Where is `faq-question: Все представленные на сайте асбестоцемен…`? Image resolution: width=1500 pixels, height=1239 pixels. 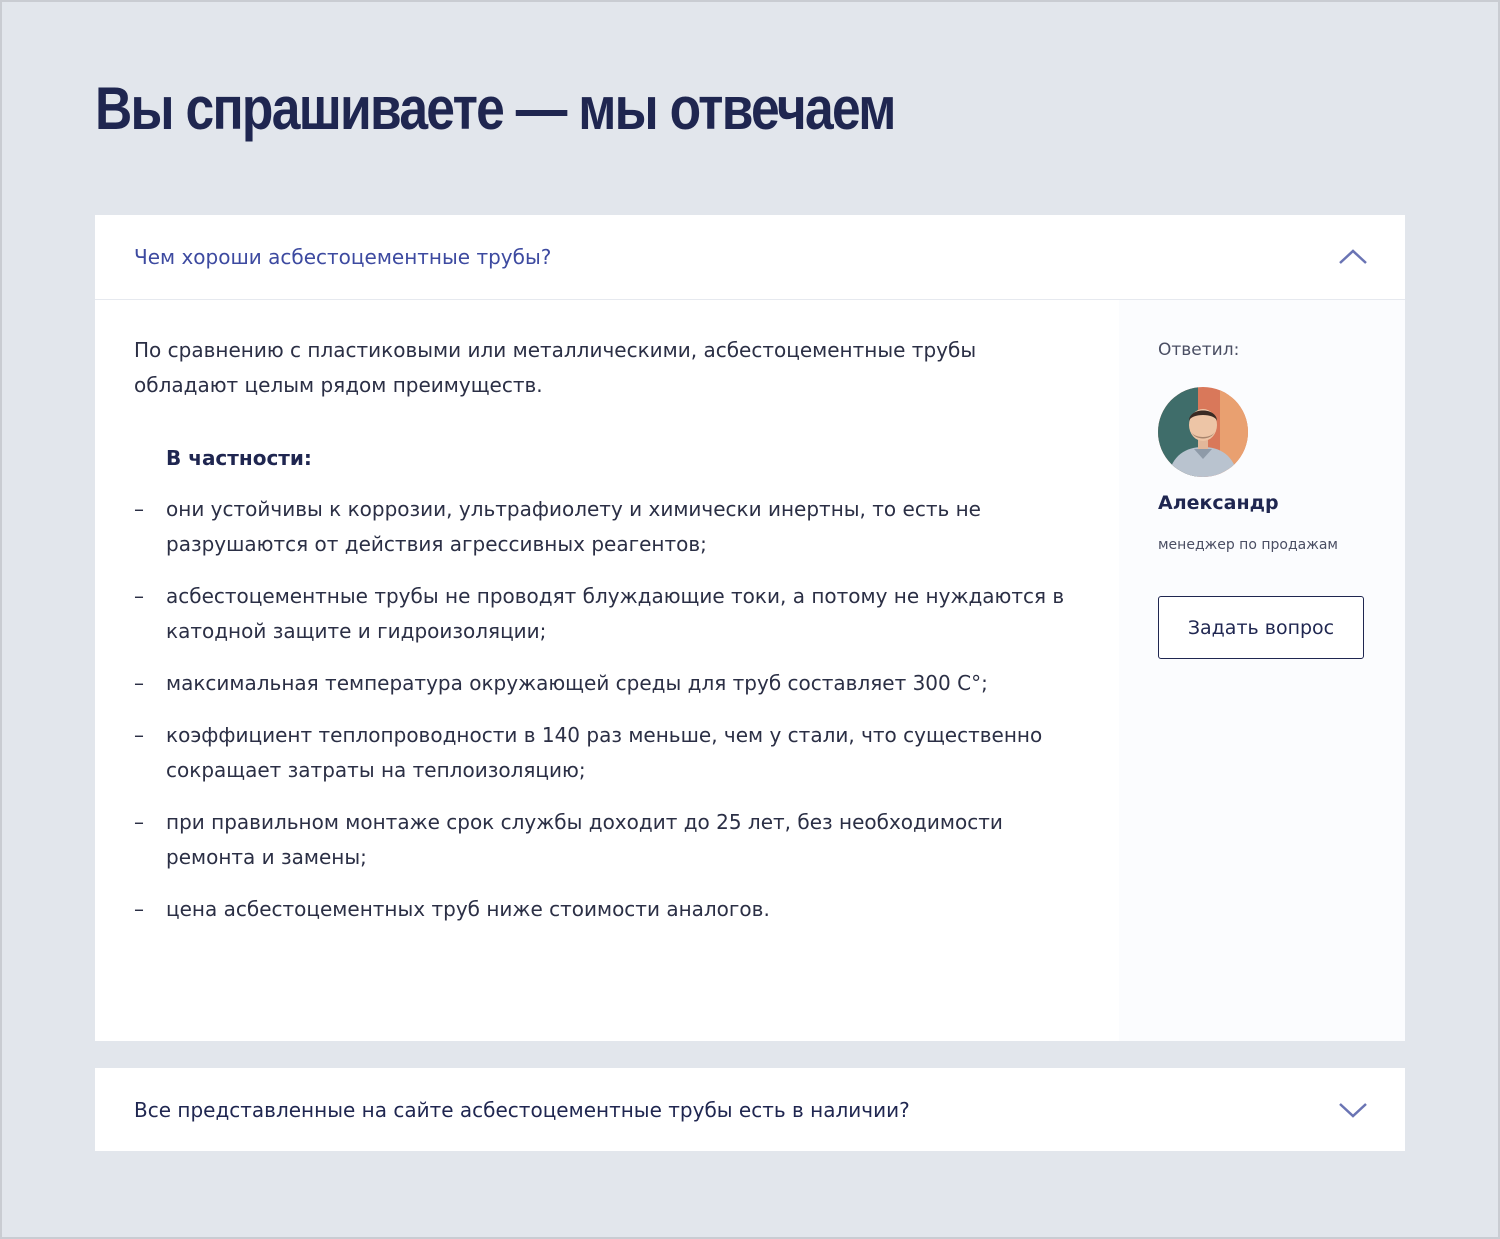 faq-question: Все представленные на сайте асбестоцемен… is located at coordinates (522, 1110).